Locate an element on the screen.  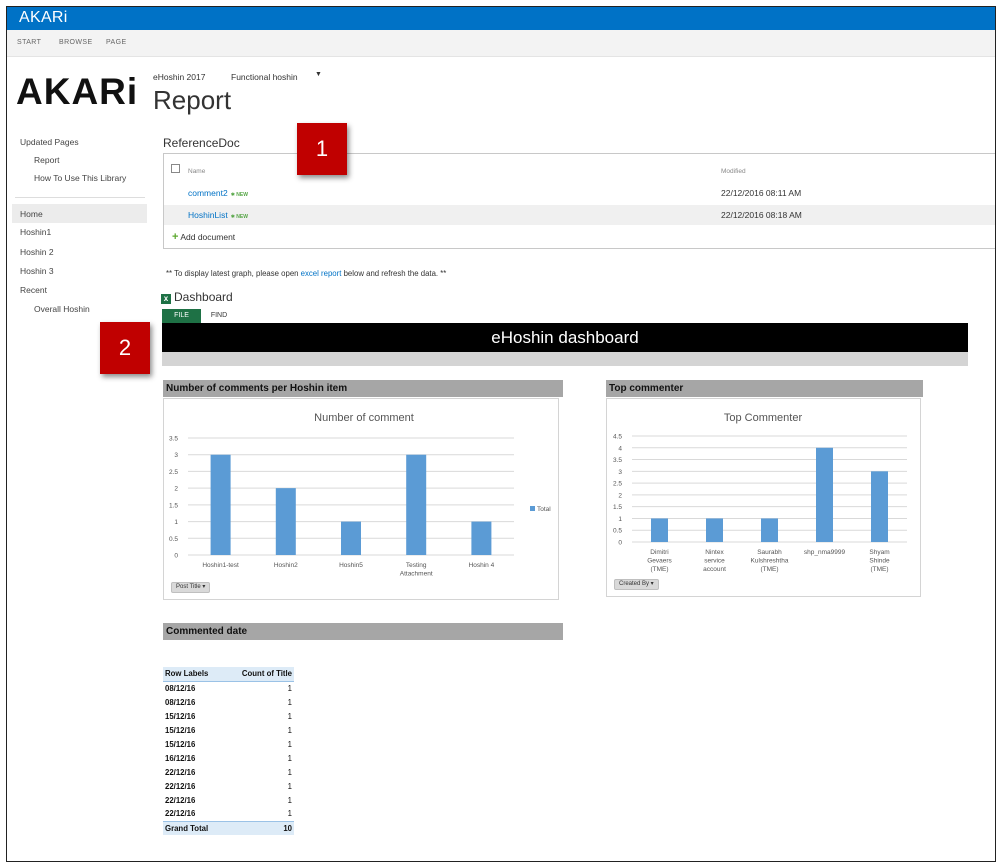
y-tick-label: 4 is located at coordinates (620, 448).